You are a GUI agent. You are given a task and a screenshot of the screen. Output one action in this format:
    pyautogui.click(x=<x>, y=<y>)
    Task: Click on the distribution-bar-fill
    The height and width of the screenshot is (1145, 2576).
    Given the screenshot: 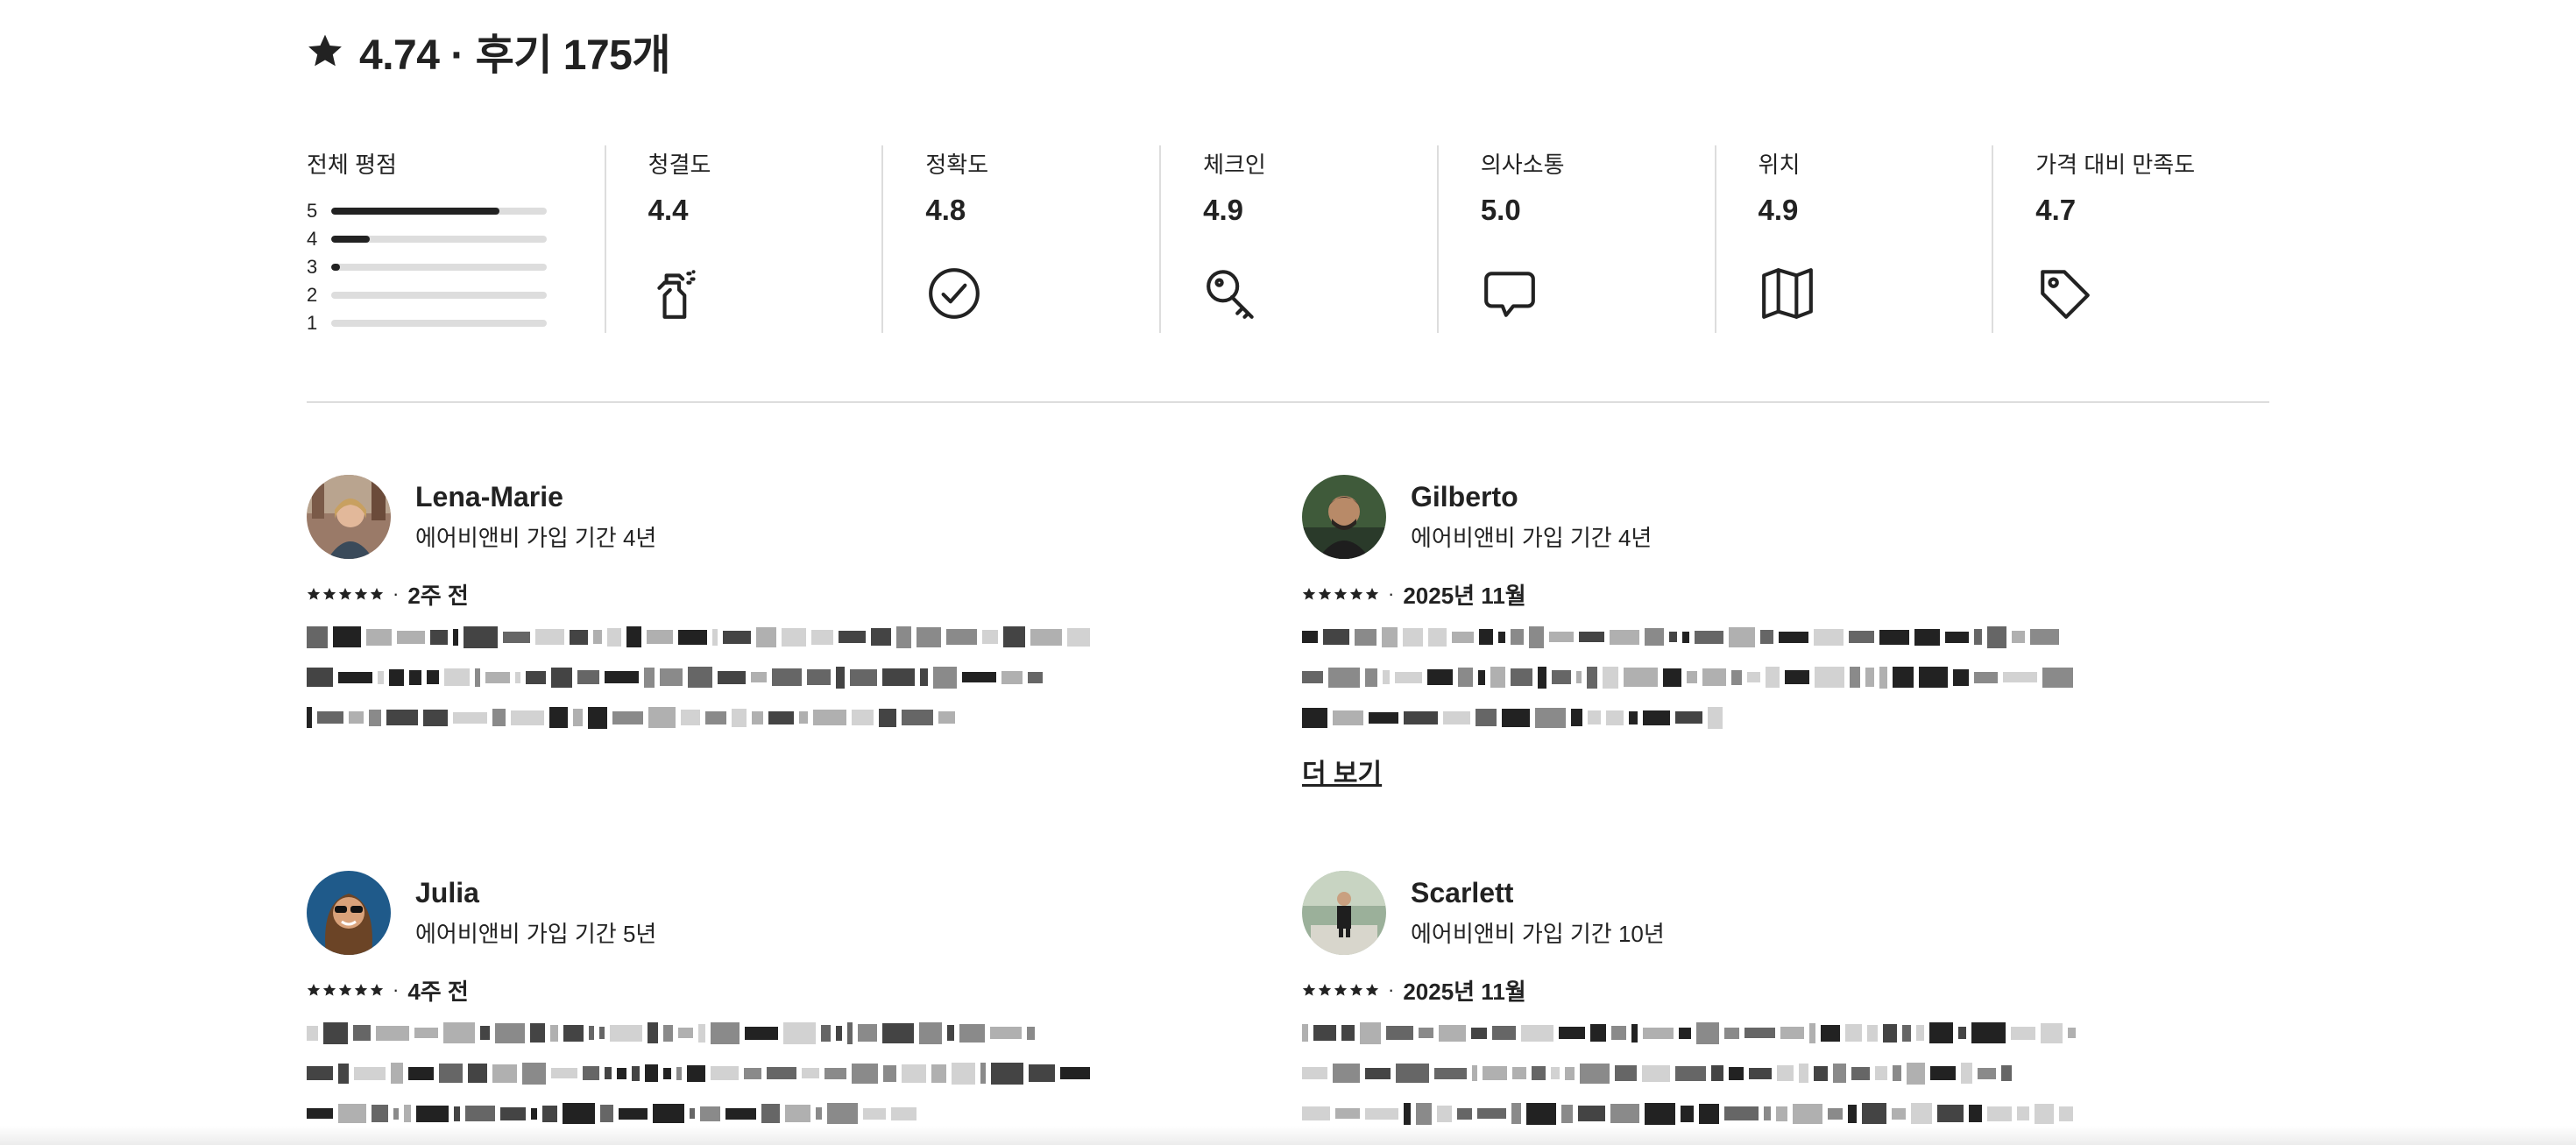 What is the action you would take?
    pyautogui.click(x=335, y=267)
    